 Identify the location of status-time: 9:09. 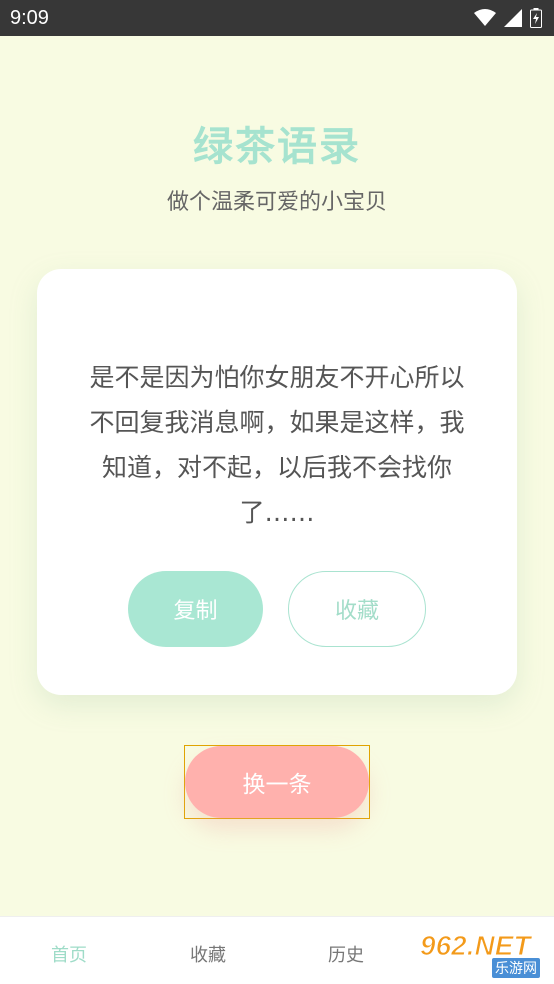
(29, 17).